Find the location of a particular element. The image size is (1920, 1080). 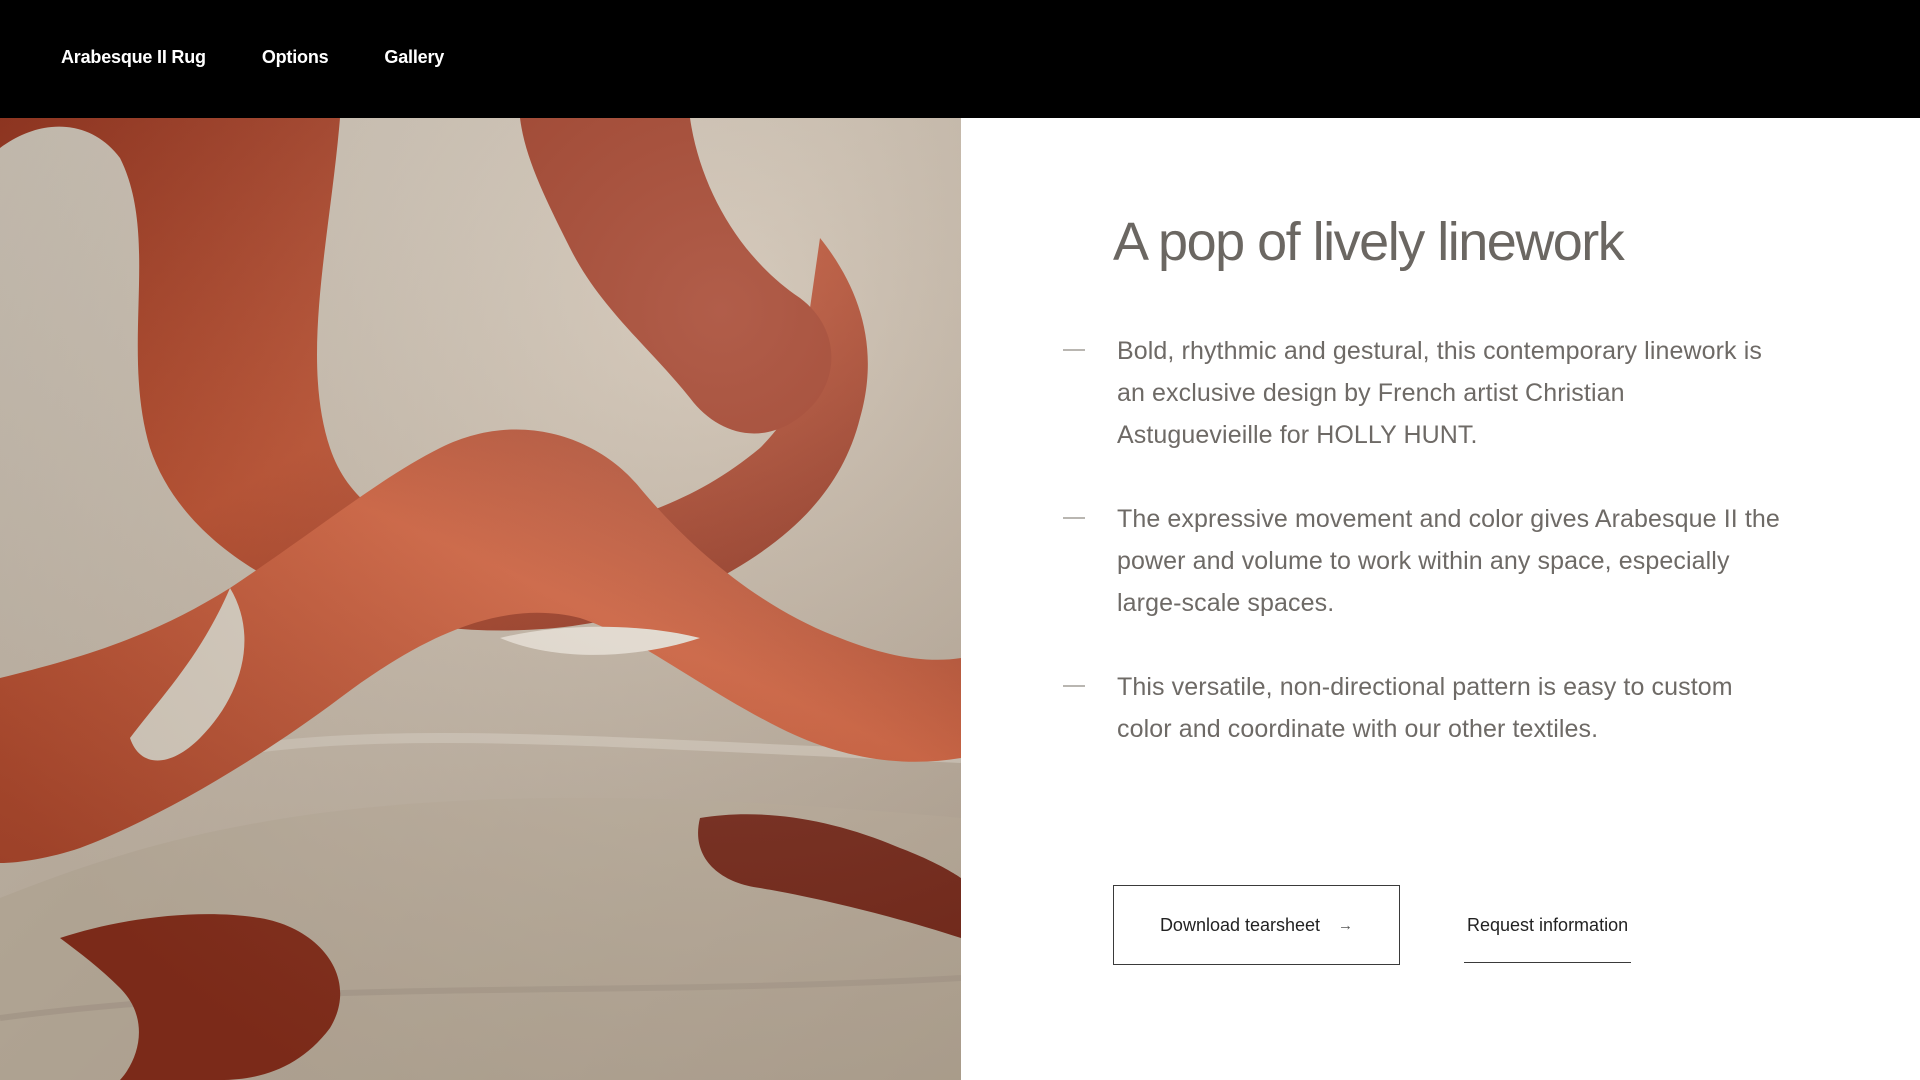

request-information-link: Request information is located at coordinates (1548, 939).